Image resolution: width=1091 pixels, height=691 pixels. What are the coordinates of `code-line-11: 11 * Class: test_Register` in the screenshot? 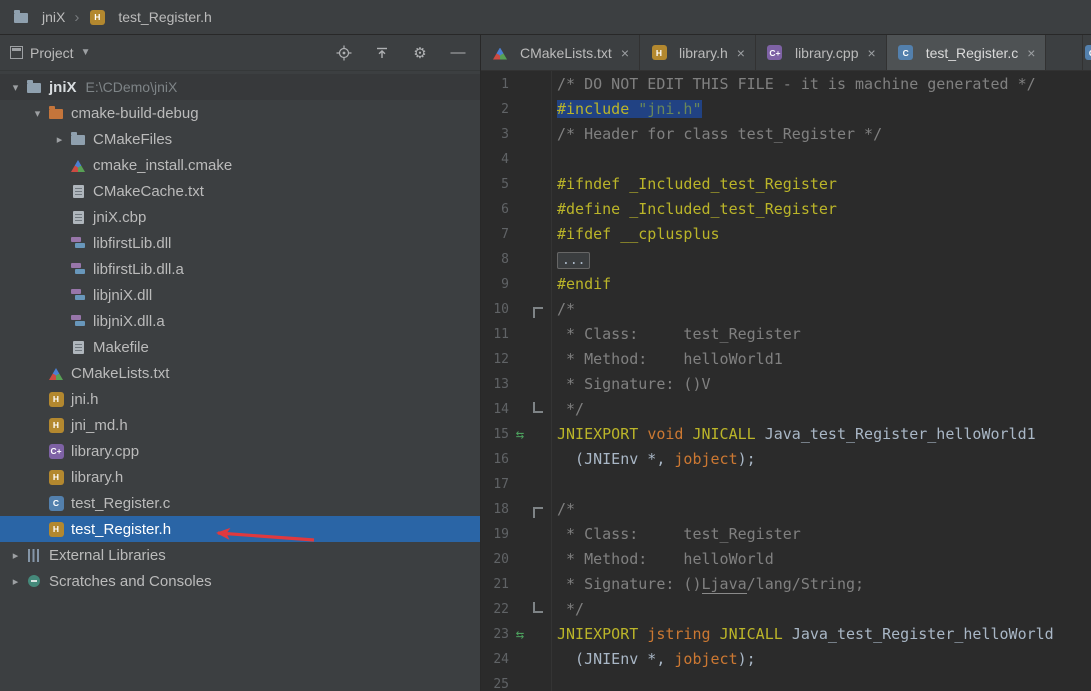 It's located at (786, 334).